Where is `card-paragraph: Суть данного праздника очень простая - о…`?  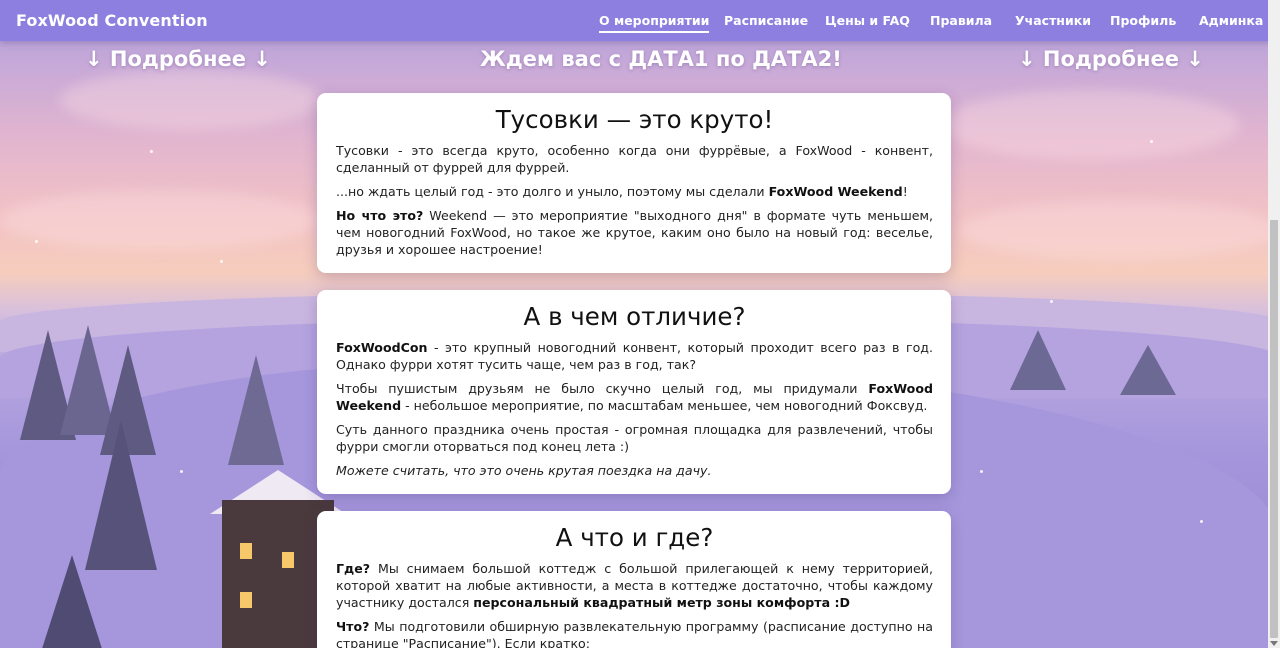 card-paragraph: Суть данного праздника очень простая - о… is located at coordinates (634, 438).